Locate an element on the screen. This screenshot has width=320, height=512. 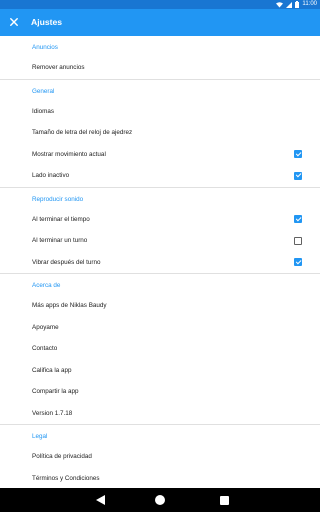
setting-label: Mostrar movimiento actual is located at coordinates (69, 154).